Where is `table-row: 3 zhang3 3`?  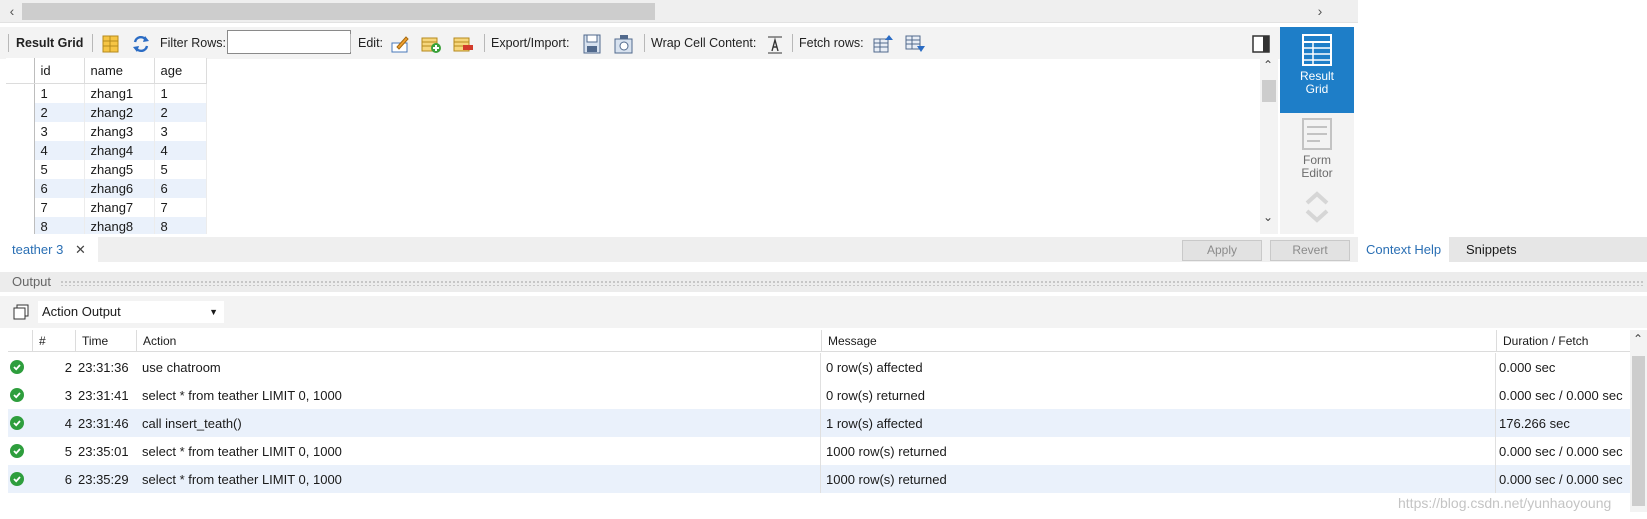 table-row: 3 zhang3 3 is located at coordinates (106, 131).